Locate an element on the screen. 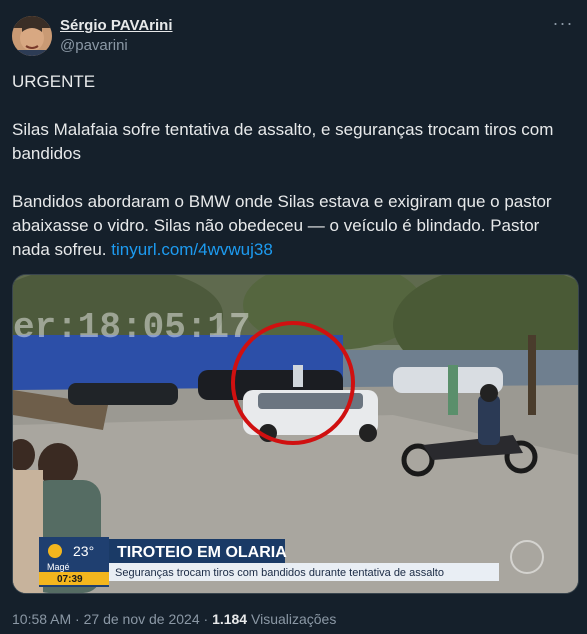 This screenshot has width=587, height=634. views-label: Visualizações is located at coordinates (292, 619).